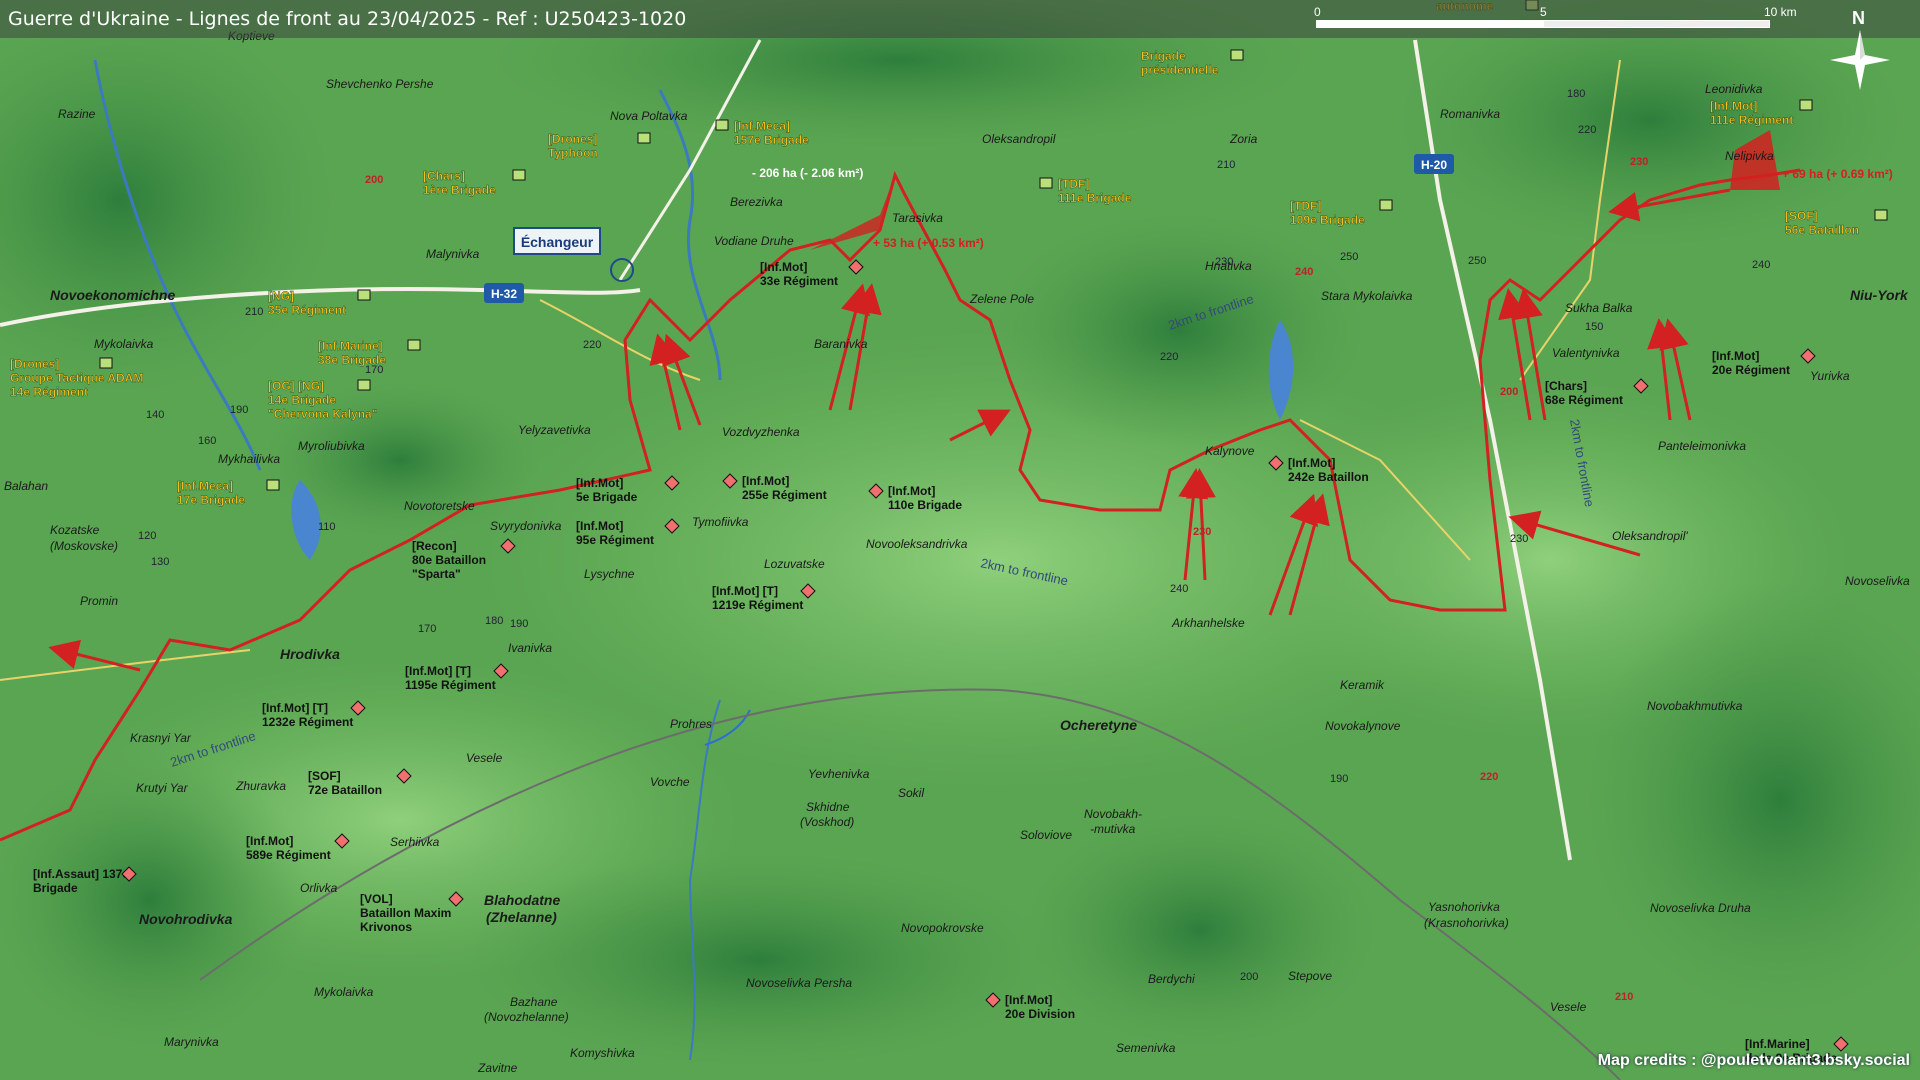  Describe the element at coordinates (615, 540) in the screenshot. I see `unit-label: 95e Régiment` at that location.